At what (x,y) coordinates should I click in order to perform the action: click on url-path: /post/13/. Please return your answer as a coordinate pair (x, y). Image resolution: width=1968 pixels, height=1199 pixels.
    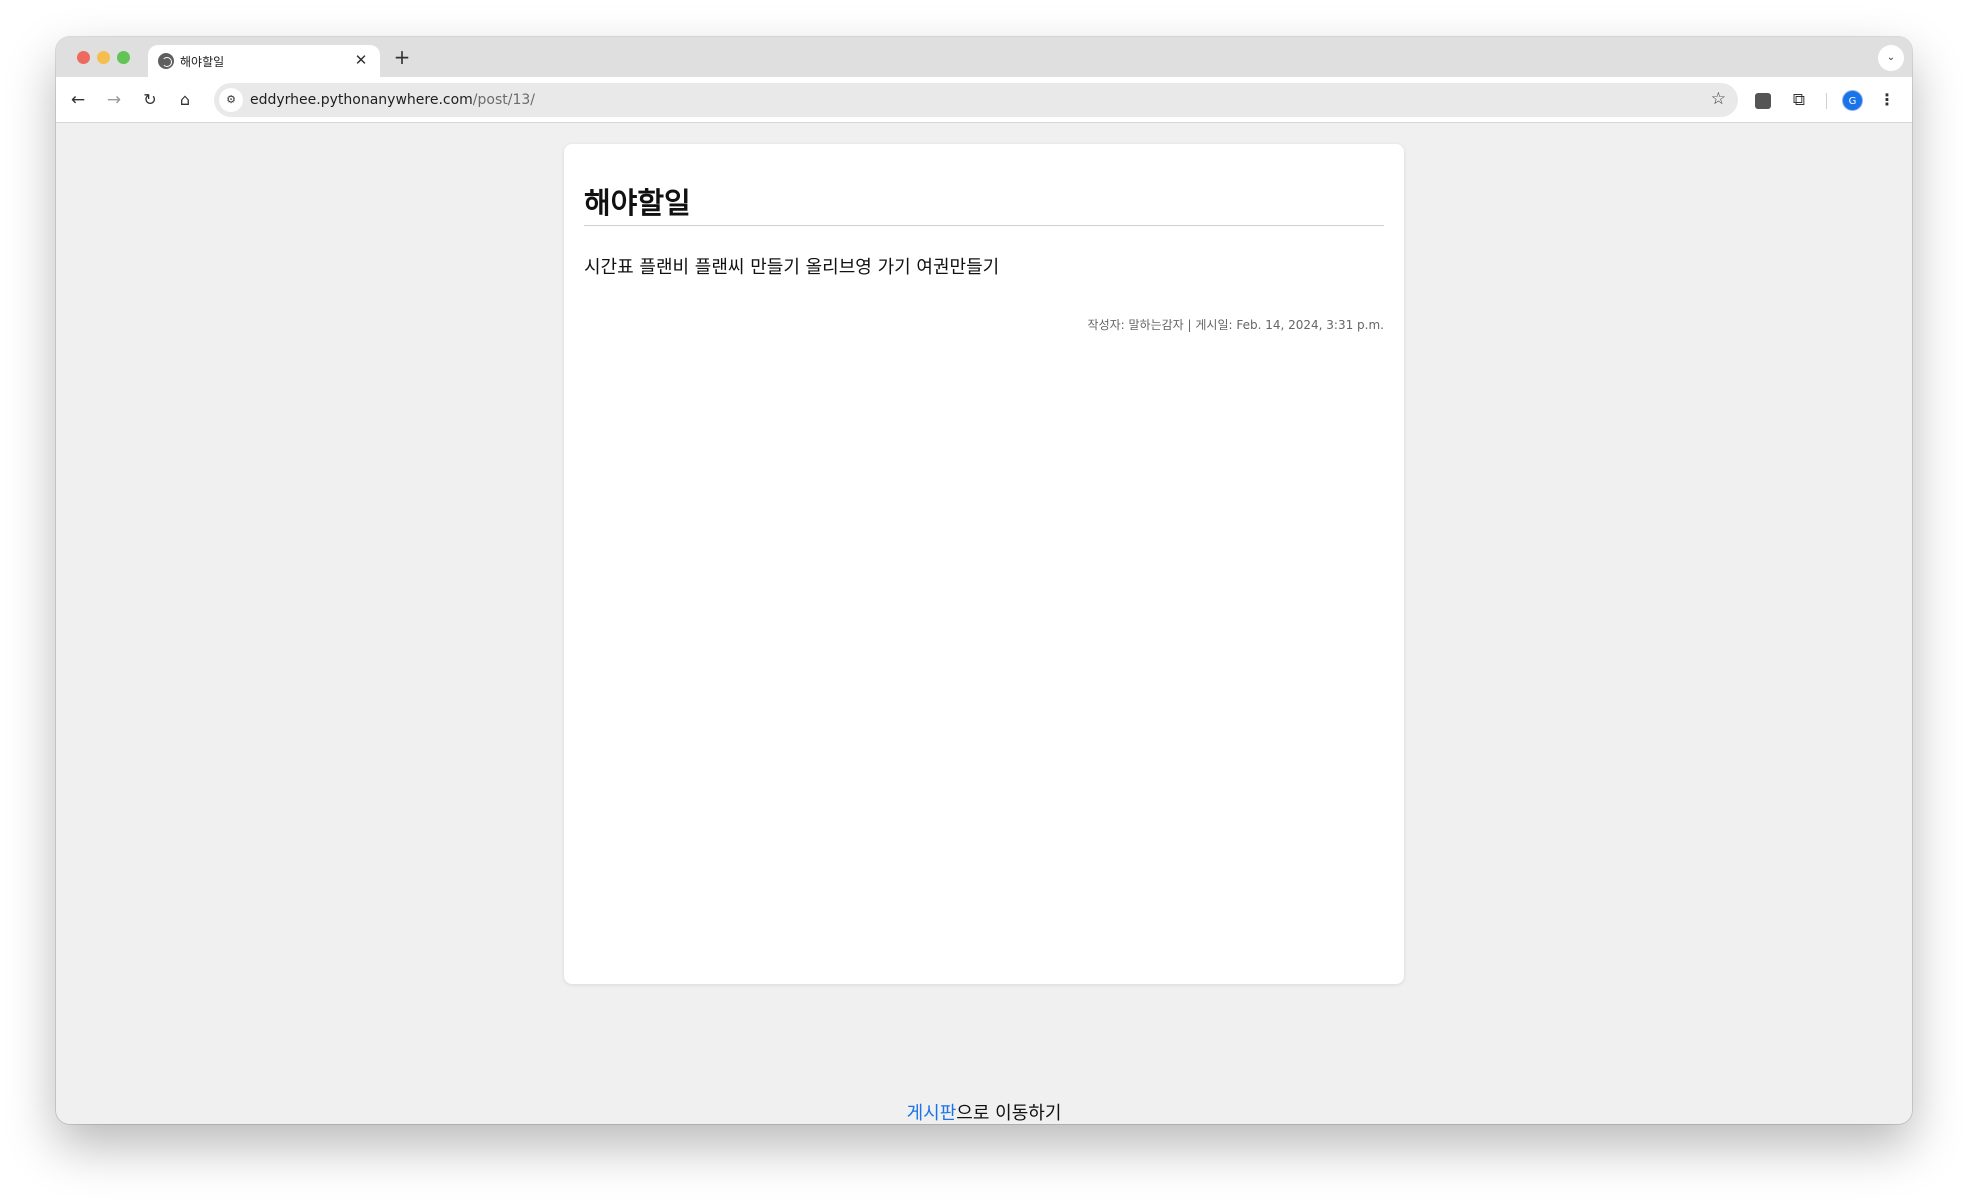
    Looking at the image, I should click on (503, 100).